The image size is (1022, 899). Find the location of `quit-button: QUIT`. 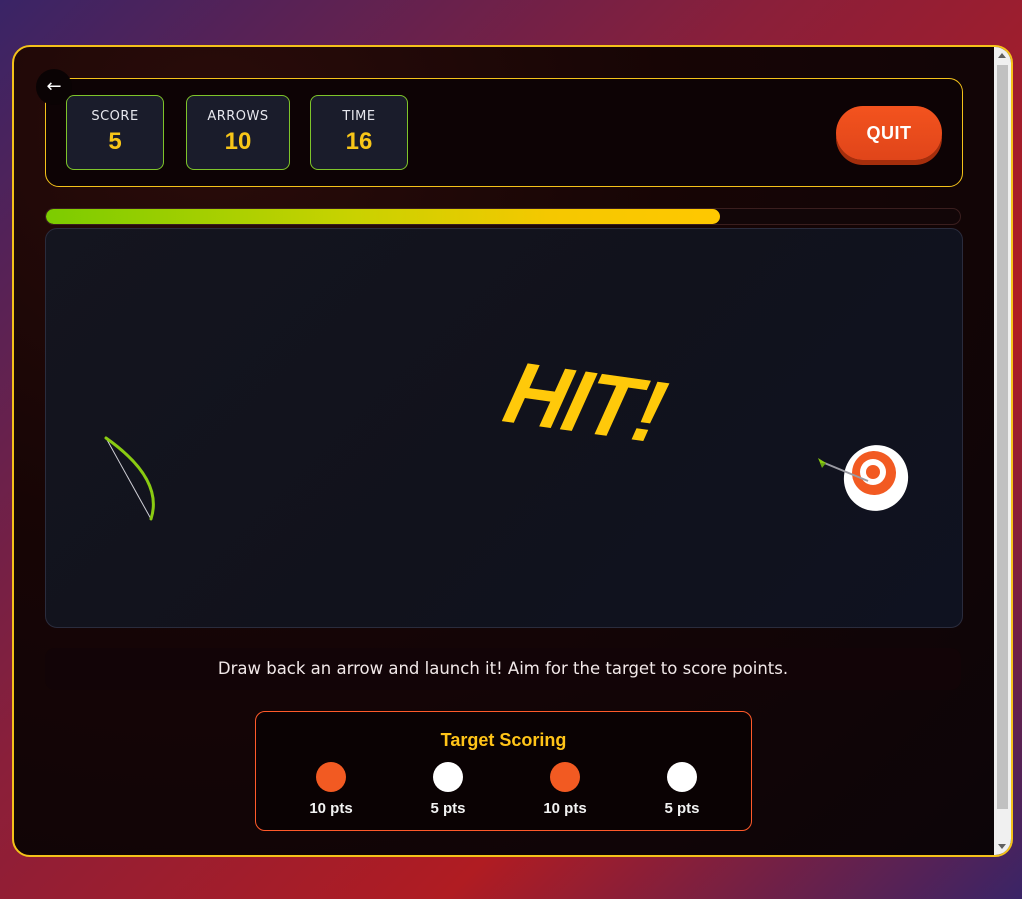

quit-button: QUIT is located at coordinates (889, 133).